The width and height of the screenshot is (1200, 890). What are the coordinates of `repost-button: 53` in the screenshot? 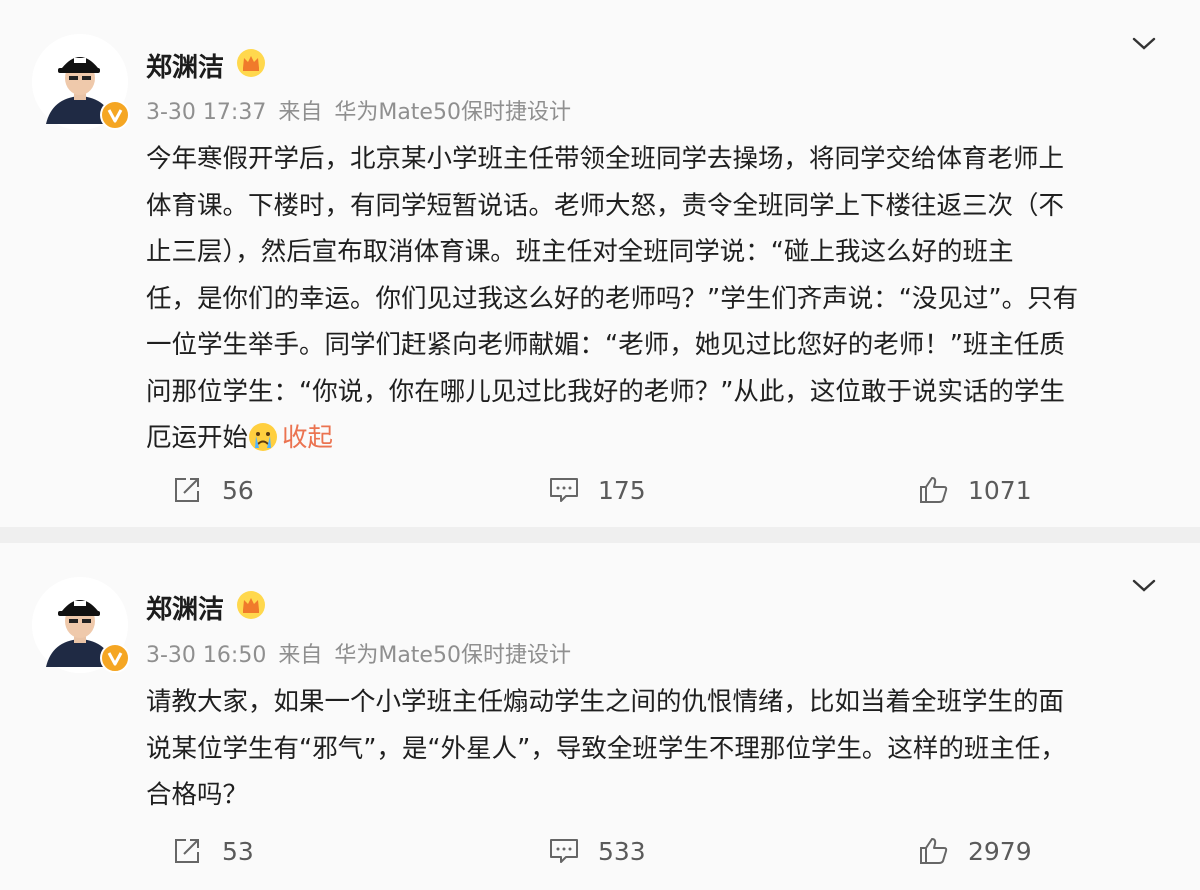 It's located at (213, 851).